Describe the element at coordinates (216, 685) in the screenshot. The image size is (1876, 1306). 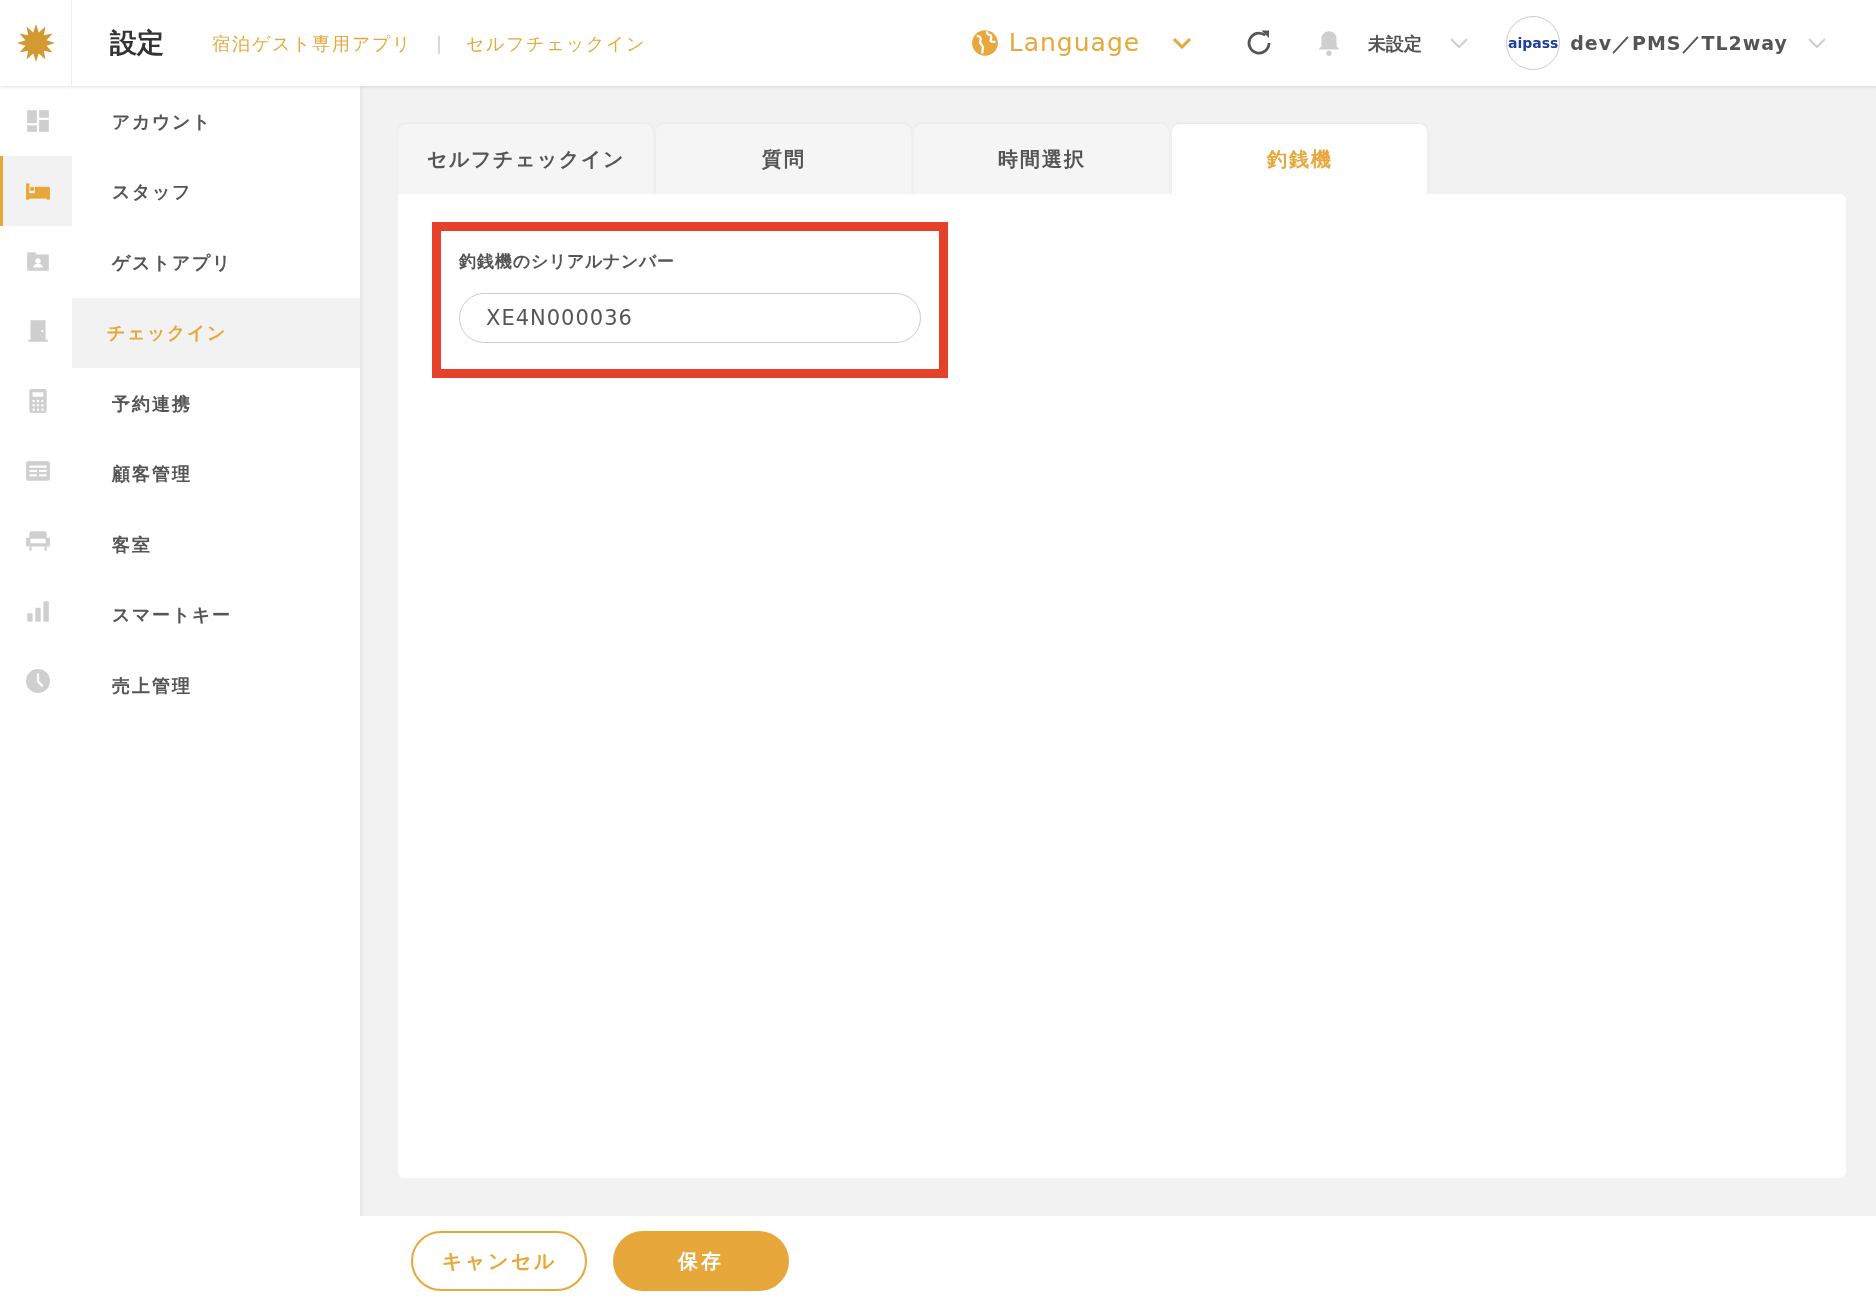
I see `sidebar-item: 売上管理` at that location.